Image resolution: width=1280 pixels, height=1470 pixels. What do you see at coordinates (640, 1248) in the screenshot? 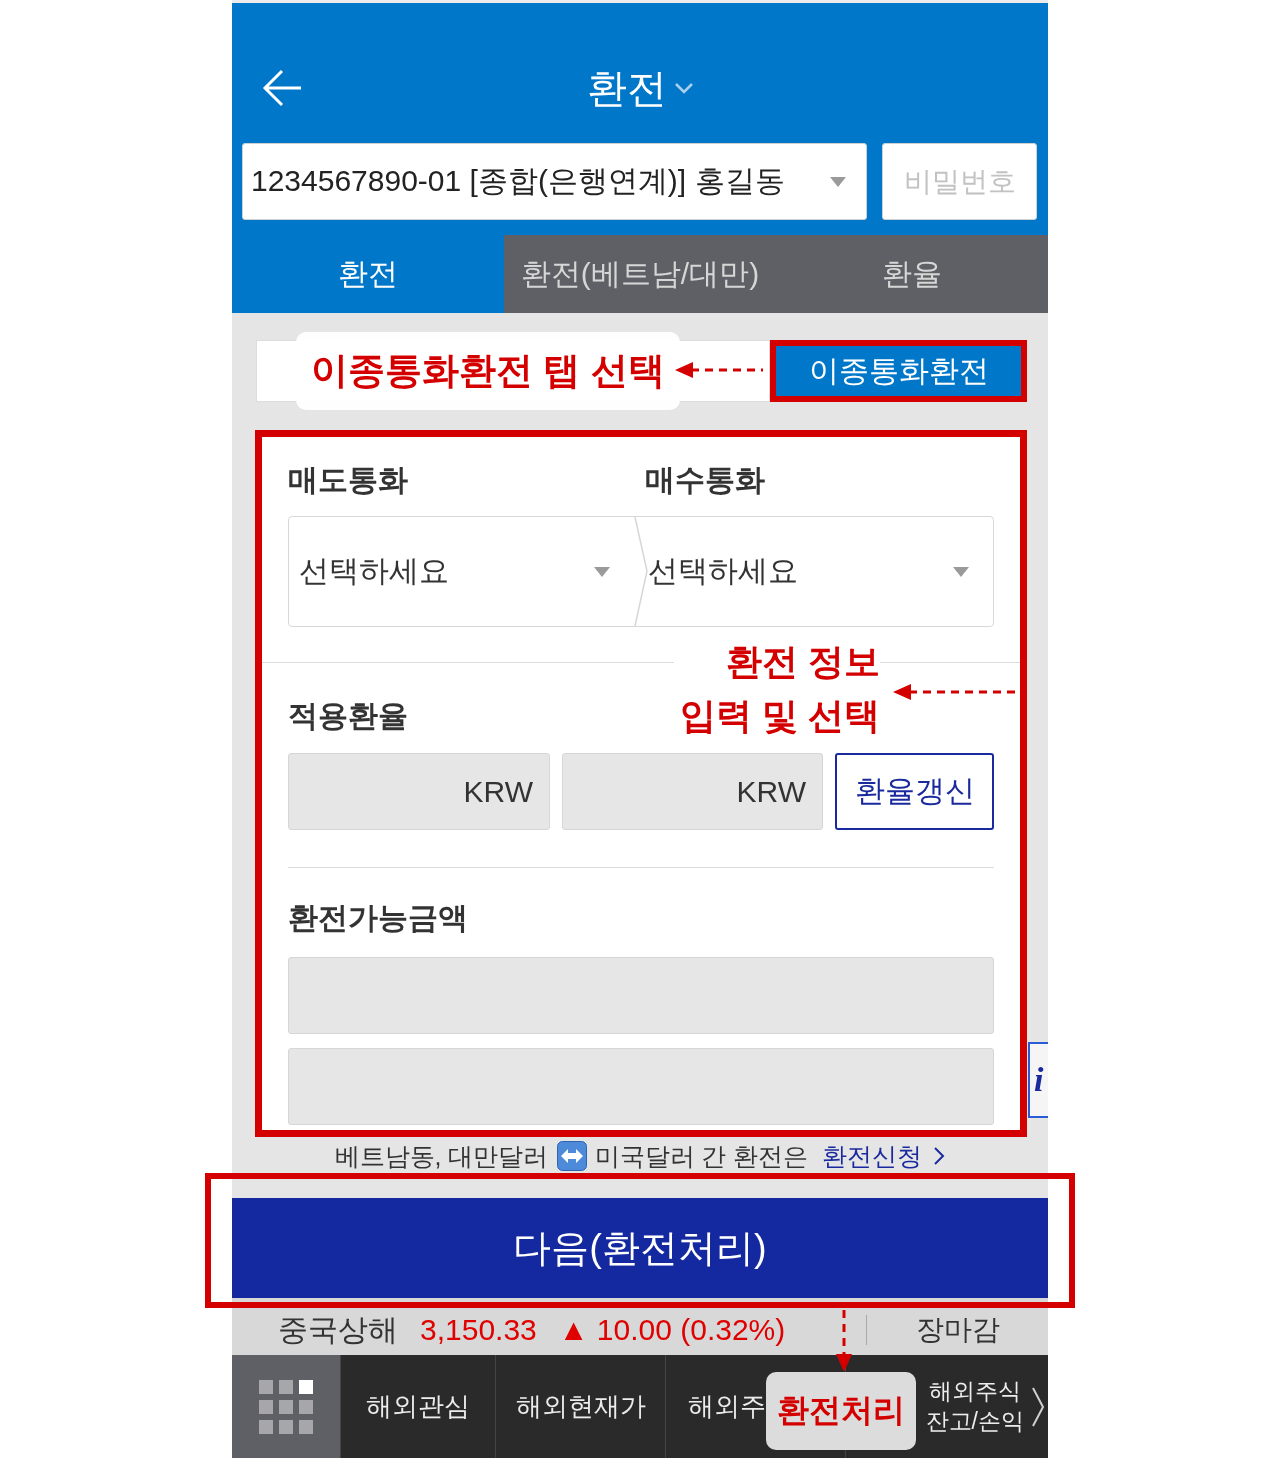
I see `next-button: 다음(환전처리)` at bounding box center [640, 1248].